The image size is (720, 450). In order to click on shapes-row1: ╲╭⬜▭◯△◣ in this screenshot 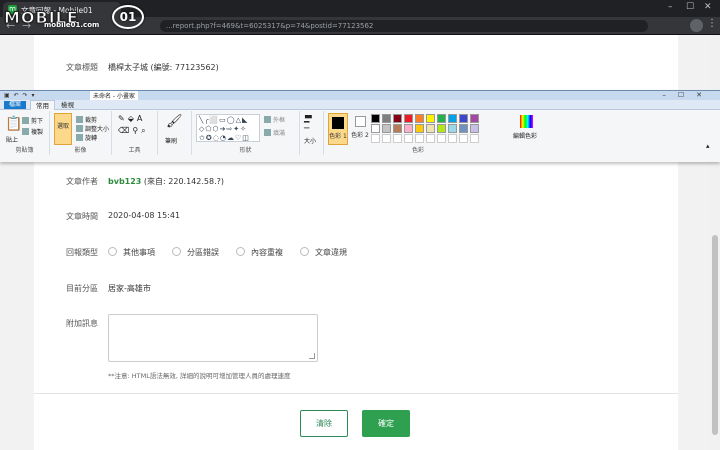, I will do `click(223, 120)`.